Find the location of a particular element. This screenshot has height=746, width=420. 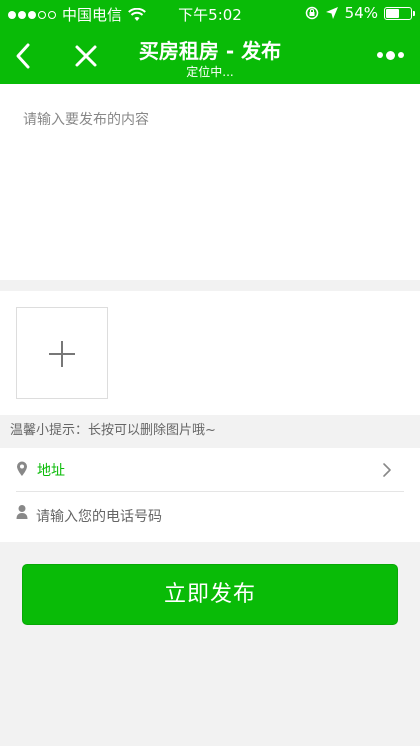

chevron-right-icon is located at coordinates (387, 470).